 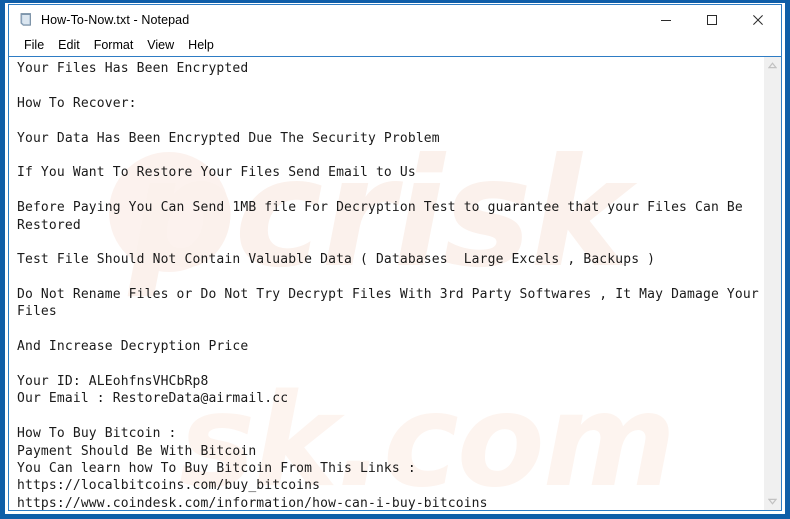 What do you see at coordinates (758, 20) in the screenshot?
I see `close-button` at bounding box center [758, 20].